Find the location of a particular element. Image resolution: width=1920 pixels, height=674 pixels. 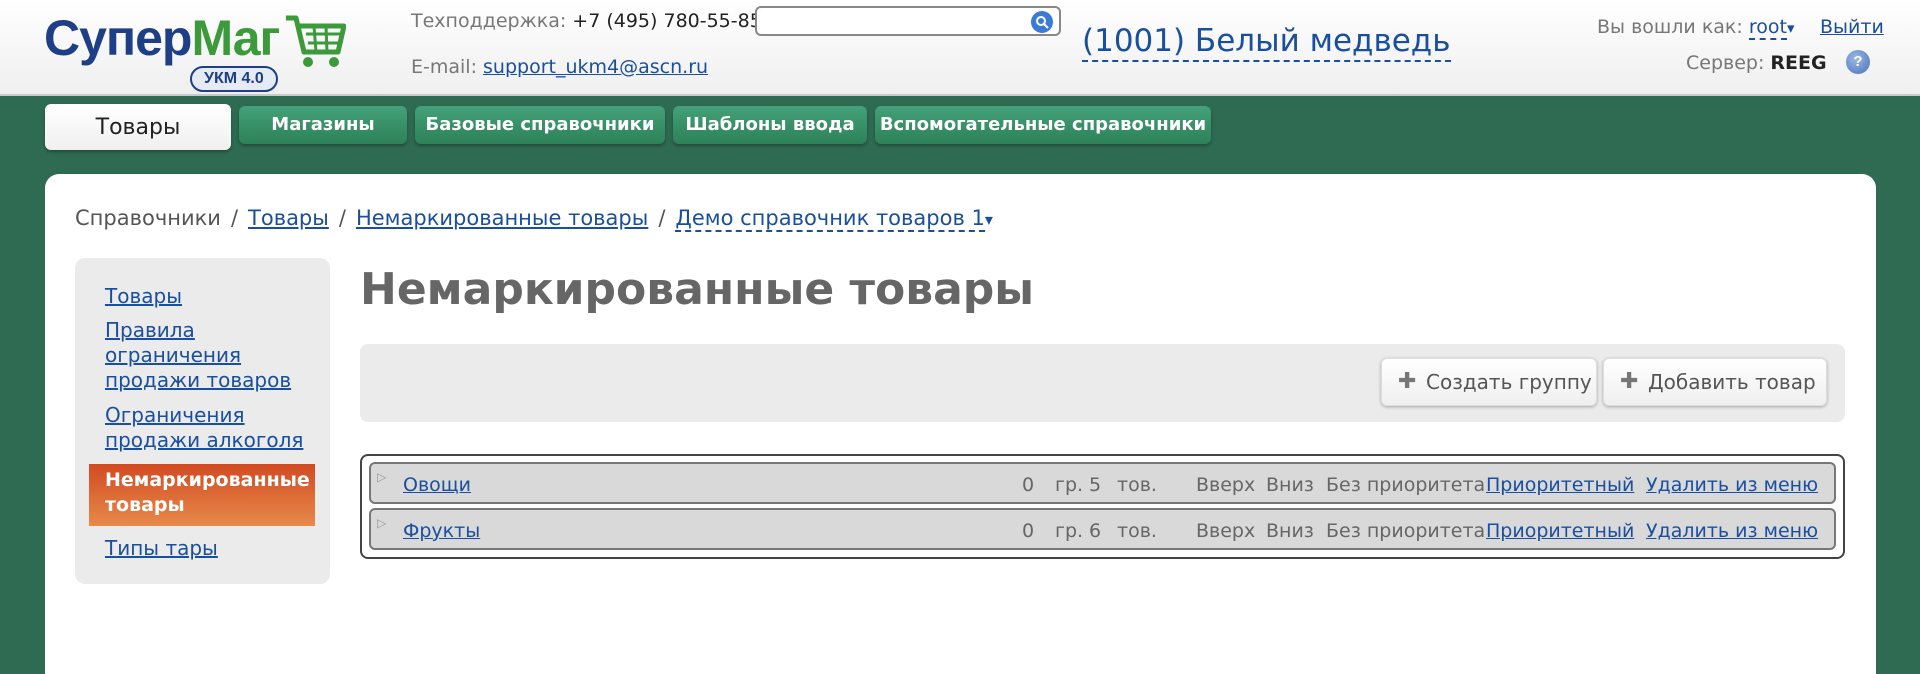

search-input is located at coordinates (908, 21).